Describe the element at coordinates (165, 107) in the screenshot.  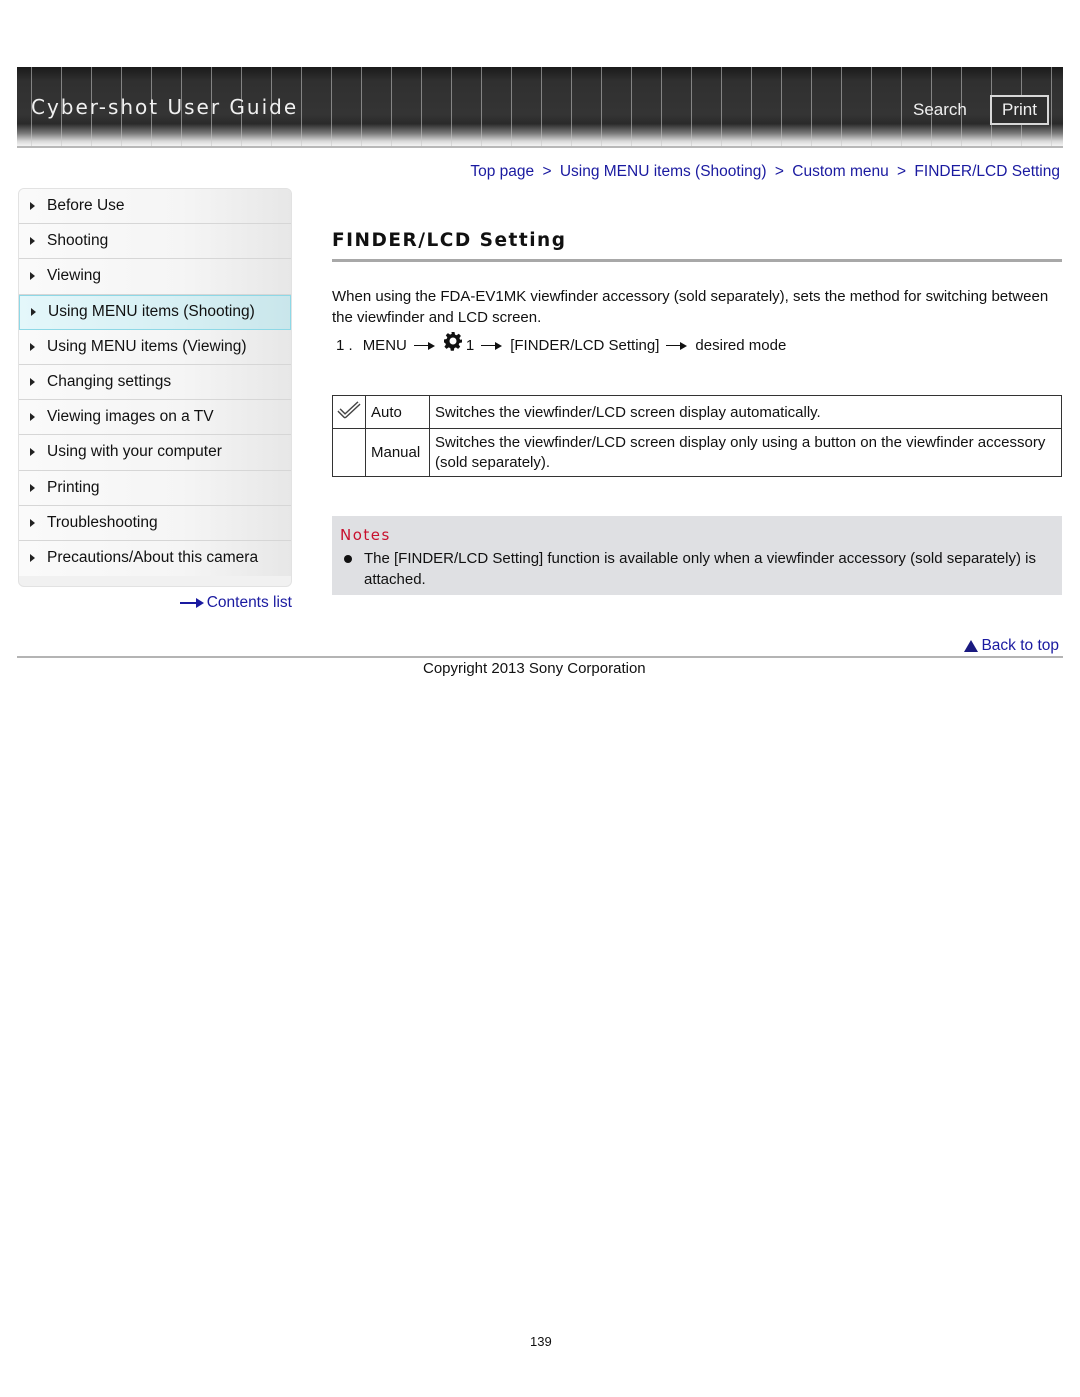
I see `app-title: Cyber-shot User Guide` at that location.